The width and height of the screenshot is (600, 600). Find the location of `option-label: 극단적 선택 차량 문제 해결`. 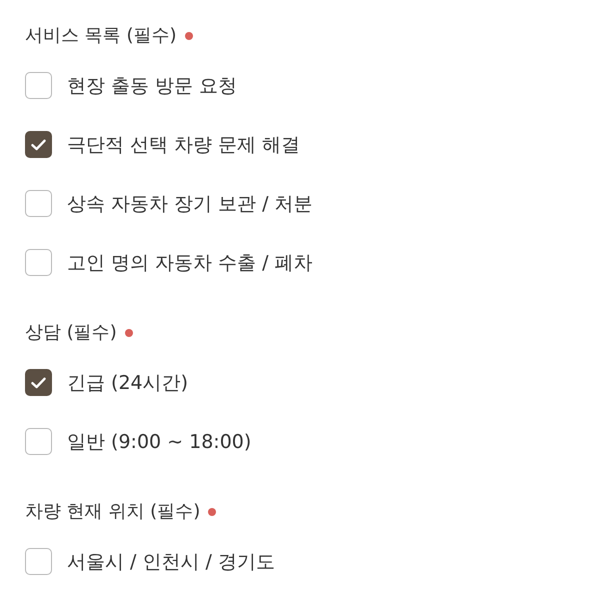

option-label: 극단적 선택 차량 문제 해결 is located at coordinates (183, 145).